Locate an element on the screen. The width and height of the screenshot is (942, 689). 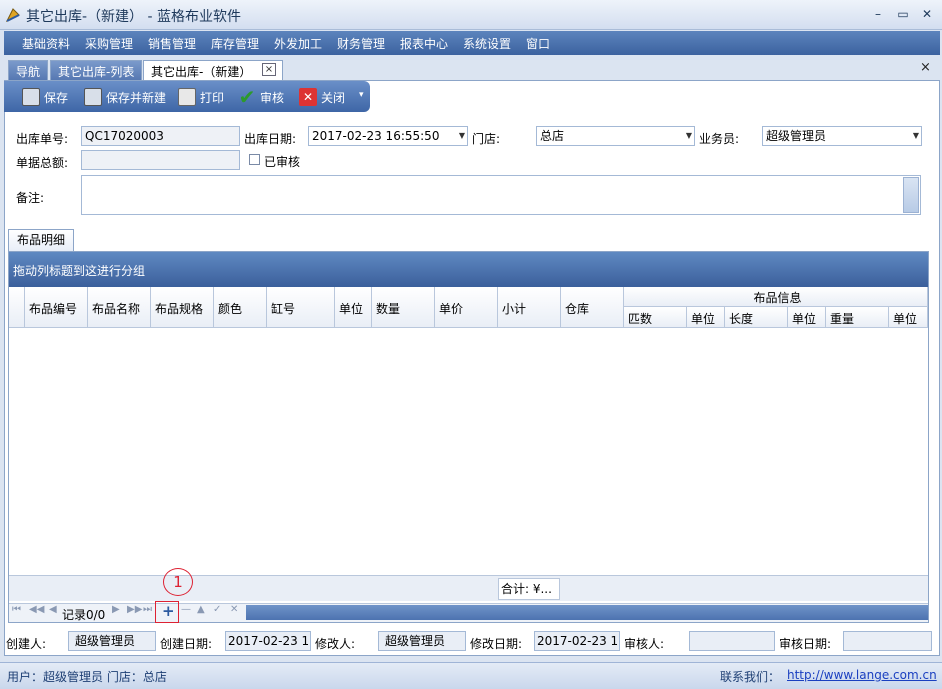
window-title: 其它出库-（新建） - 蓝格布业软件 is located at coordinates (134, 17).